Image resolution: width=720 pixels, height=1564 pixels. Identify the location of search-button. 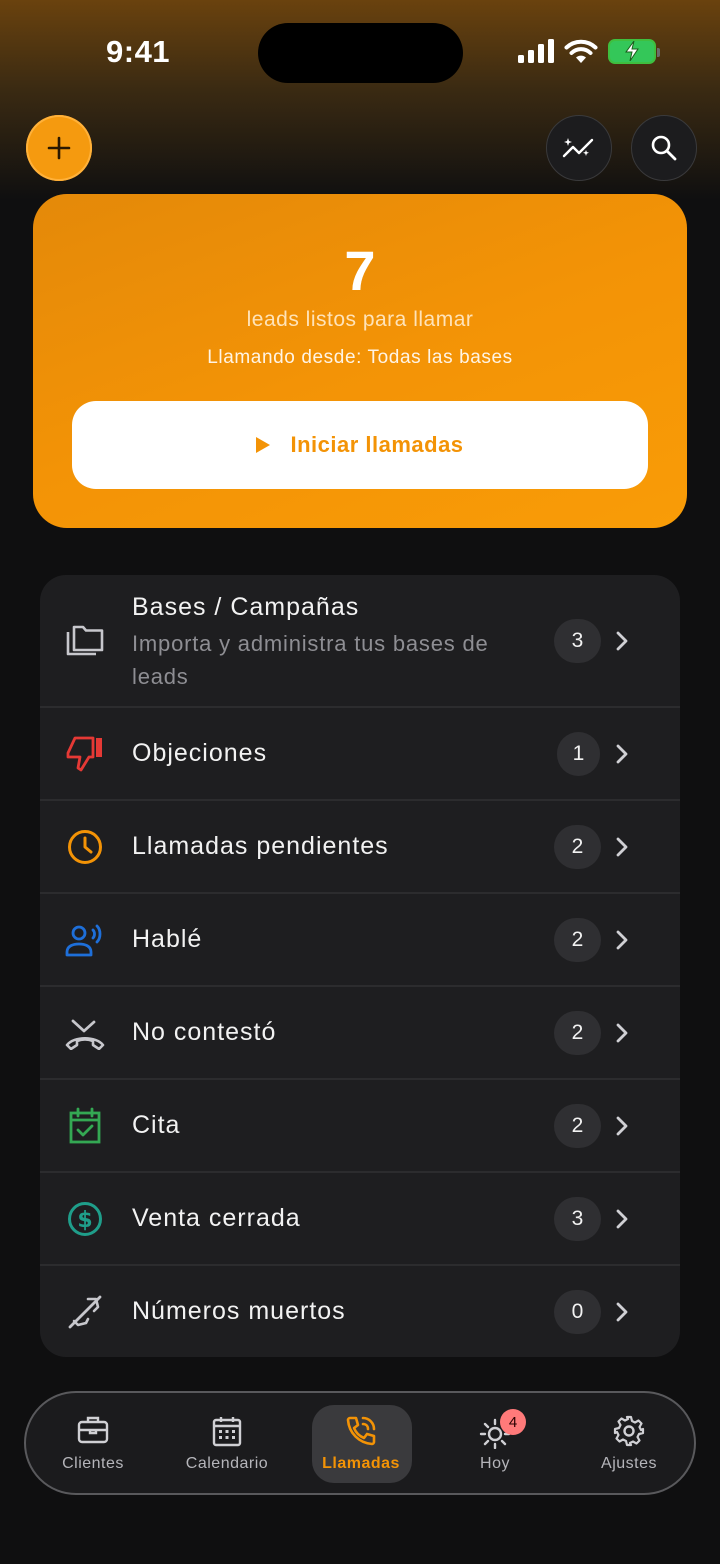
(664, 148).